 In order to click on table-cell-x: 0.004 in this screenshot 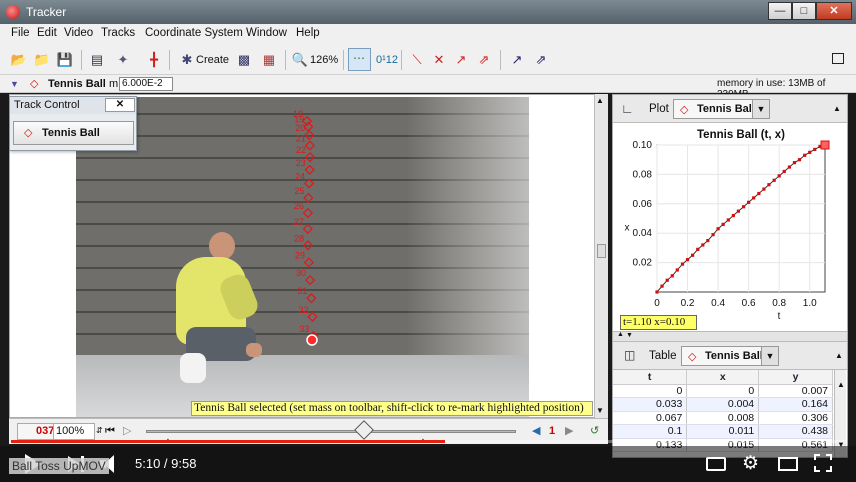, I will do `click(723, 404)`.